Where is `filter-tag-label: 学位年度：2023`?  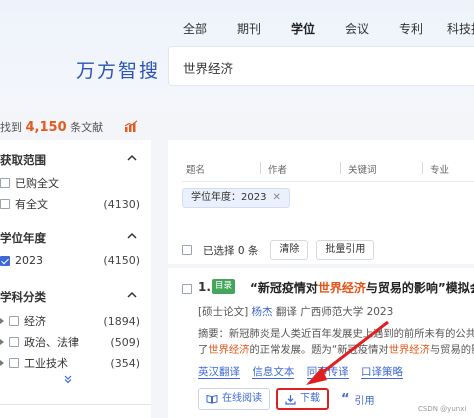
filter-tag-label: 学位年度：2023 is located at coordinates (229, 197).